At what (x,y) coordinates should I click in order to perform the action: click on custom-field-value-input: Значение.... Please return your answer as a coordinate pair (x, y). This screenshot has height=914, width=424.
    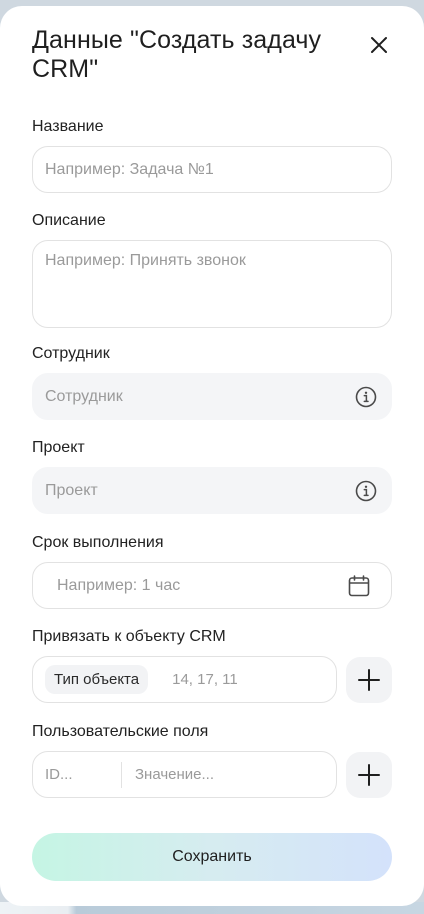
    Looking at the image, I should click on (168, 774).